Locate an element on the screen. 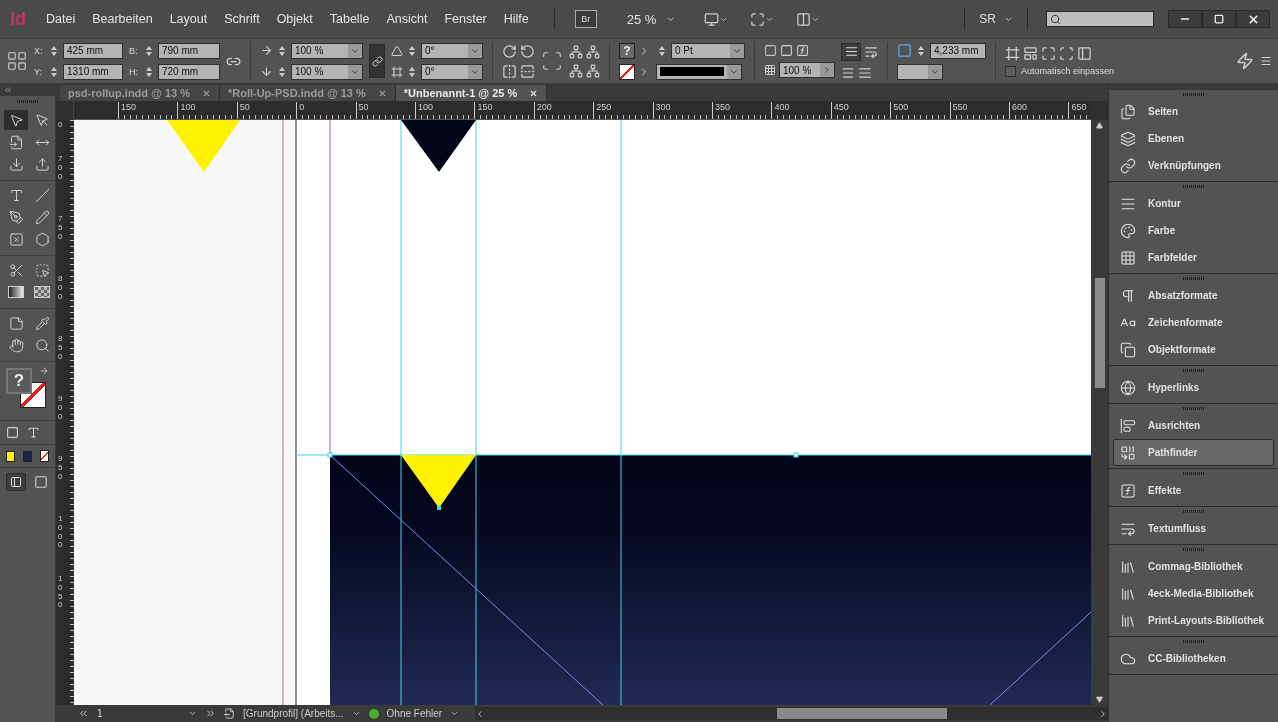 This screenshot has height=722, width=1278. shadow-icon is located at coordinates (786, 50).